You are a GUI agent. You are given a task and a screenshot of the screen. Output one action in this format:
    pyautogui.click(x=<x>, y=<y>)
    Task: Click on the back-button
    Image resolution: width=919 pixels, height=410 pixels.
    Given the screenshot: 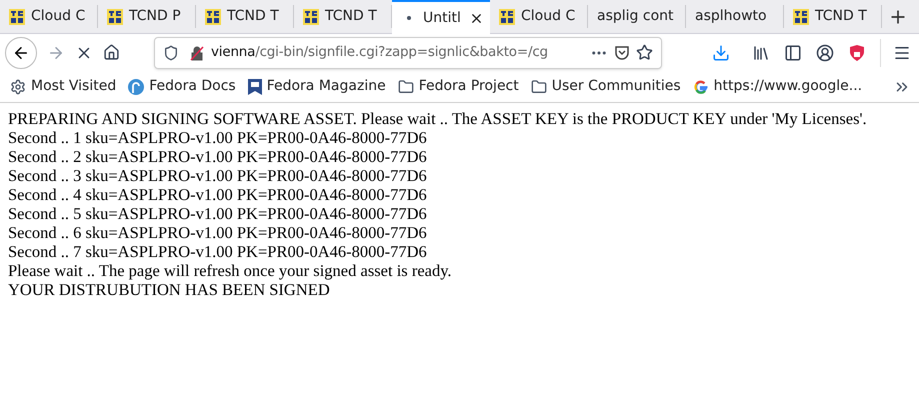 What is the action you would take?
    pyautogui.click(x=21, y=52)
    